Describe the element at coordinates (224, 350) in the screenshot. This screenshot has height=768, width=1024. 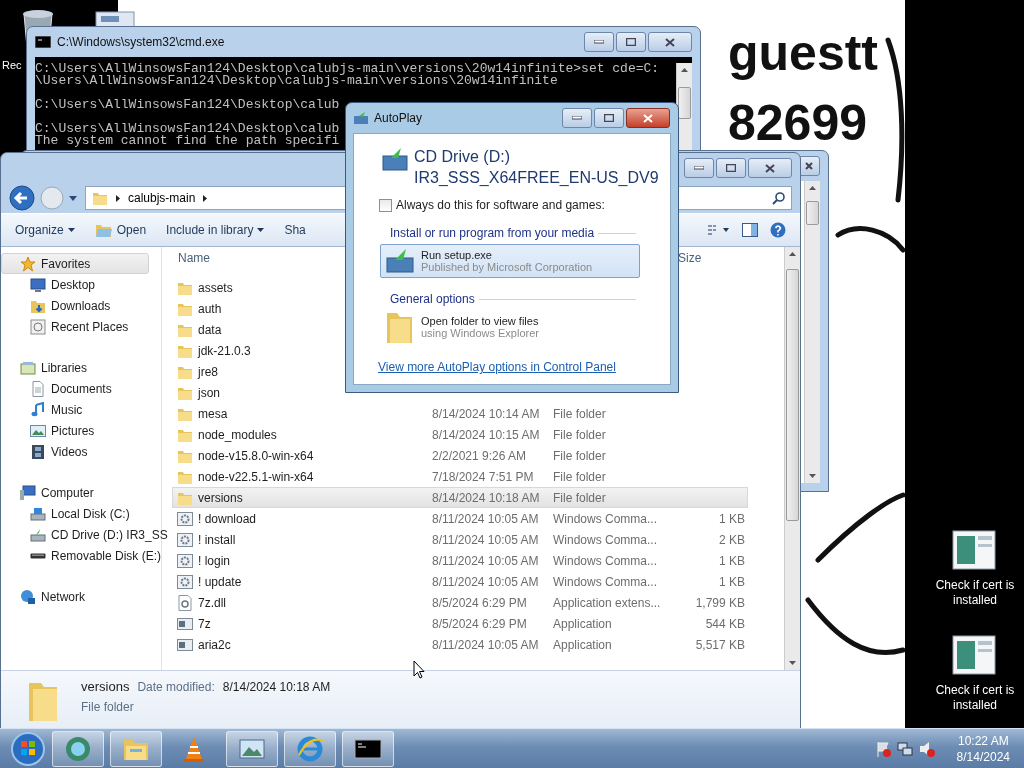
I see `file-name: jdk-21.0.3` at that location.